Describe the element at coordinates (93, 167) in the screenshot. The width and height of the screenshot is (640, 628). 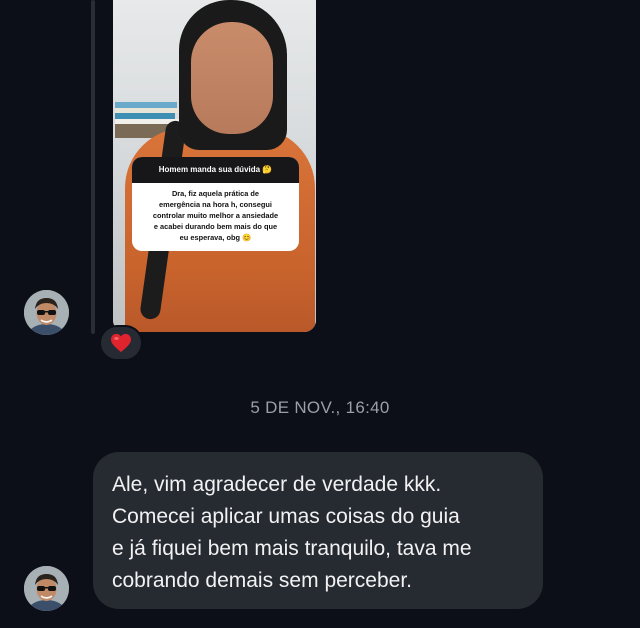
I see `reply-indicator-line` at that location.